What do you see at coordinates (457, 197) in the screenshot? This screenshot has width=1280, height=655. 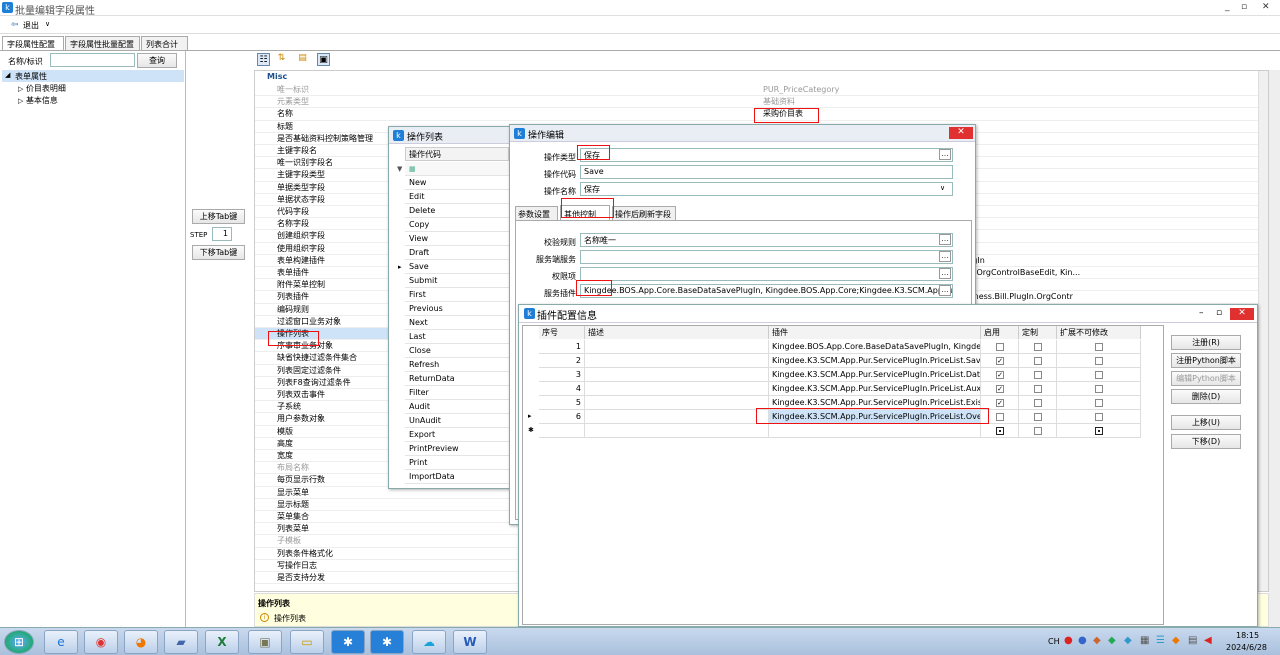 I see `op-list-item: Edit` at bounding box center [457, 197].